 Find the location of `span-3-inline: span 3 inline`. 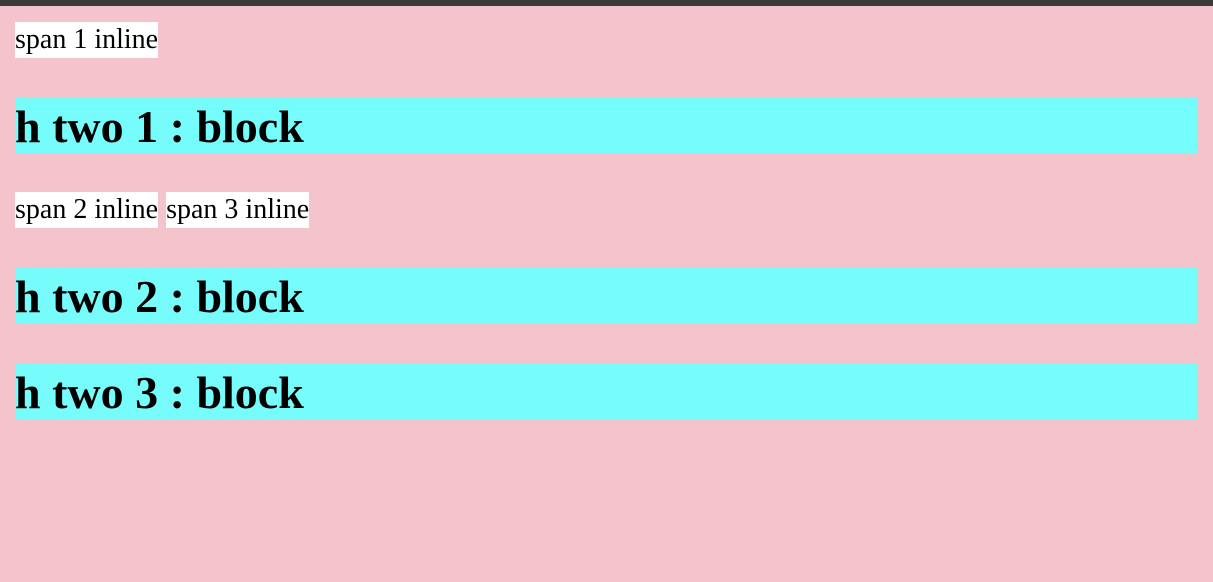

span-3-inline: span 3 inline is located at coordinates (238, 210).